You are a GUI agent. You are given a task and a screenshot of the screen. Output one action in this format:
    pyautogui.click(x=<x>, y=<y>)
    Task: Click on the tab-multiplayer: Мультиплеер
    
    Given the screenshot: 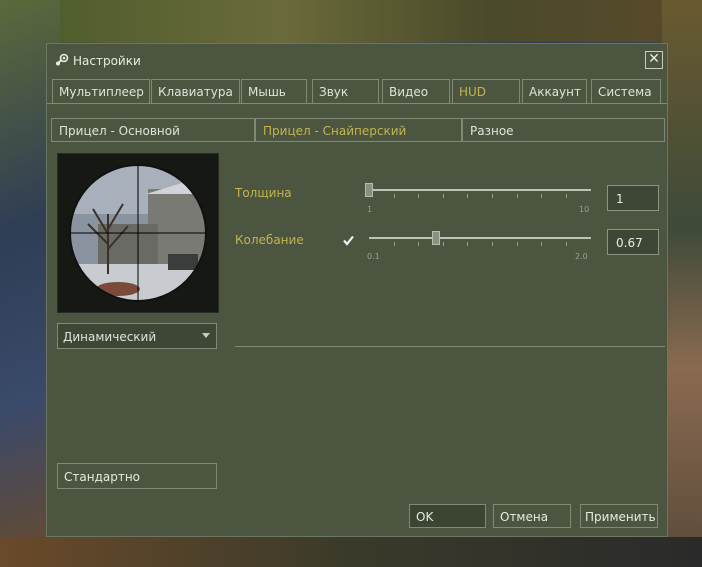 What is the action you would take?
    pyautogui.click(x=101, y=91)
    